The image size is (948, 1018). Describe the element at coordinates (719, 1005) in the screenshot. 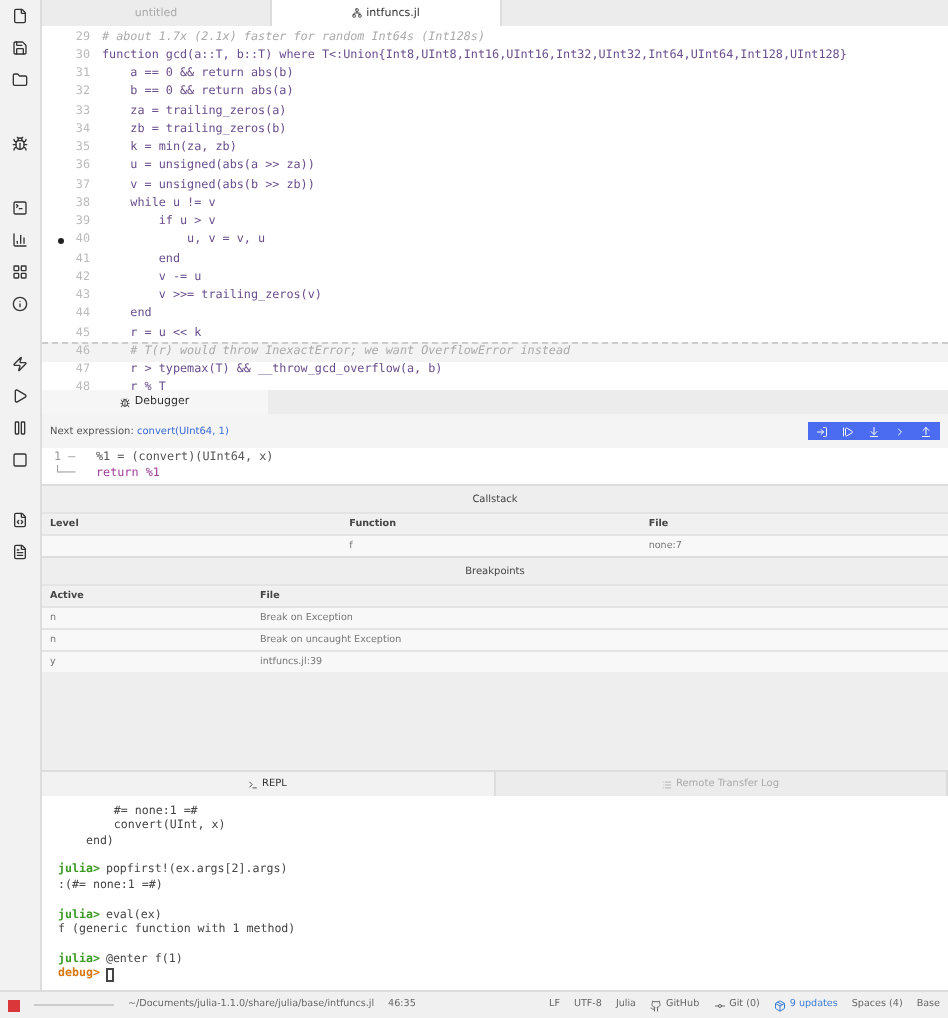

I see `git-commit-icon` at that location.